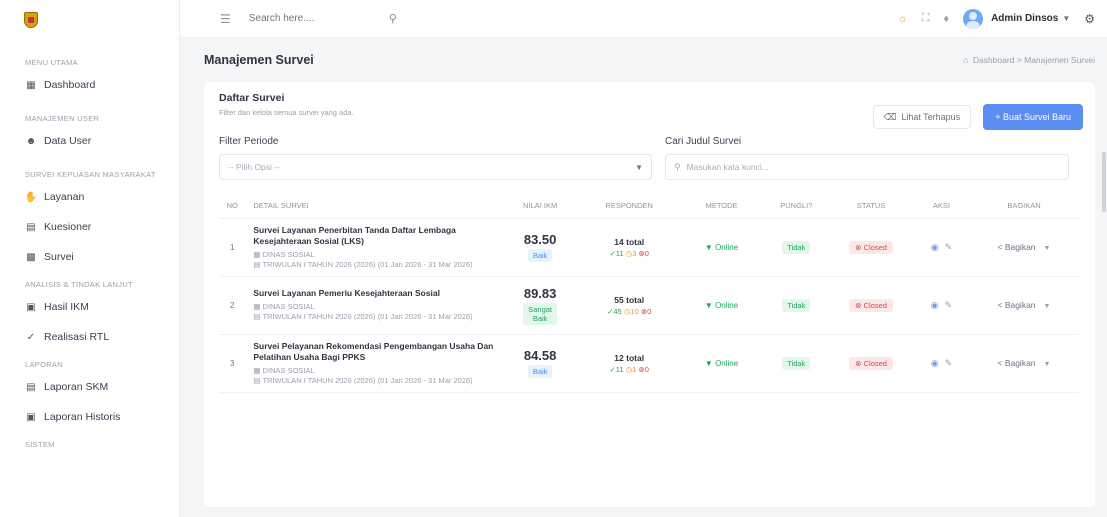 The height and width of the screenshot is (517, 1107). Describe the element at coordinates (68, 227) in the screenshot. I see `sidebar-item-label: Kuesioner` at that location.